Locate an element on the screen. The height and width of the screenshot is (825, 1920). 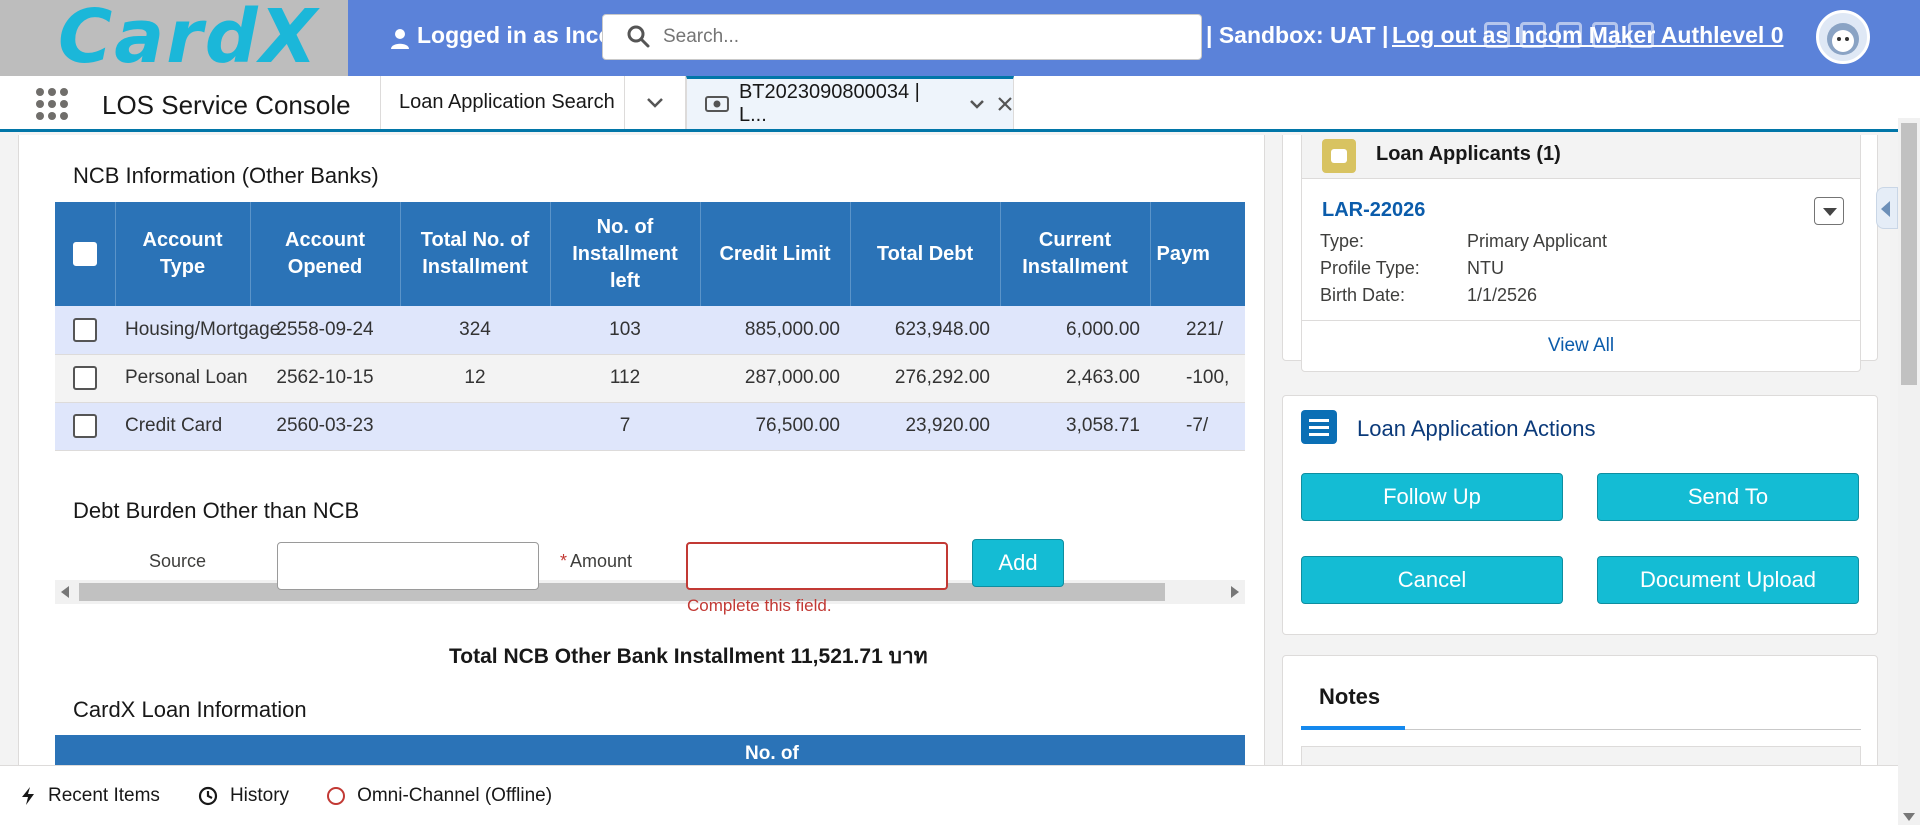
cell-total-debt: 623,948.00 is located at coordinates (925, 330).